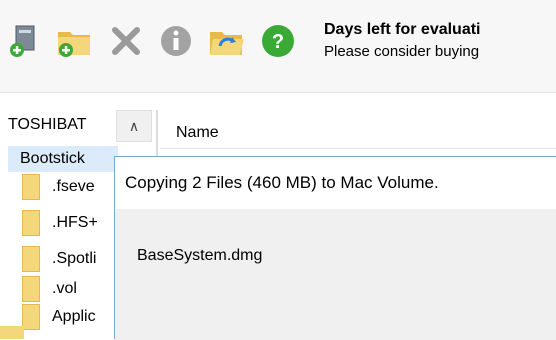  I want to click on chevron-up-icon: ∧, so click(134, 125).